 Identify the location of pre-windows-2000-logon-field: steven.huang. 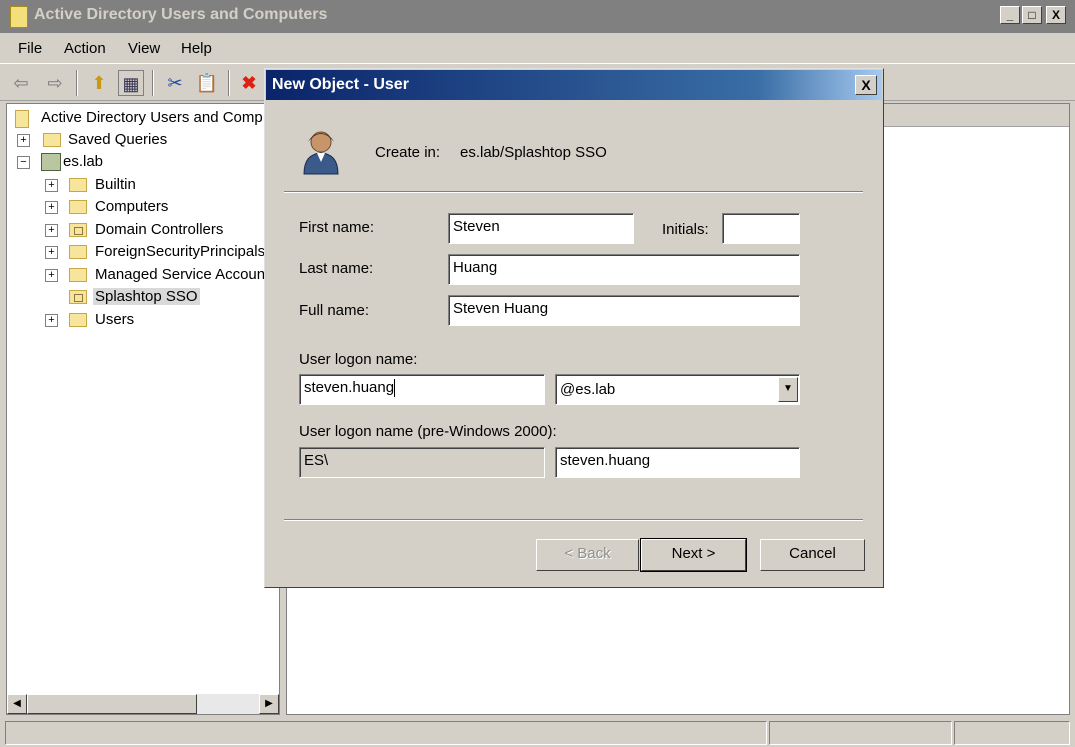
(677, 462).